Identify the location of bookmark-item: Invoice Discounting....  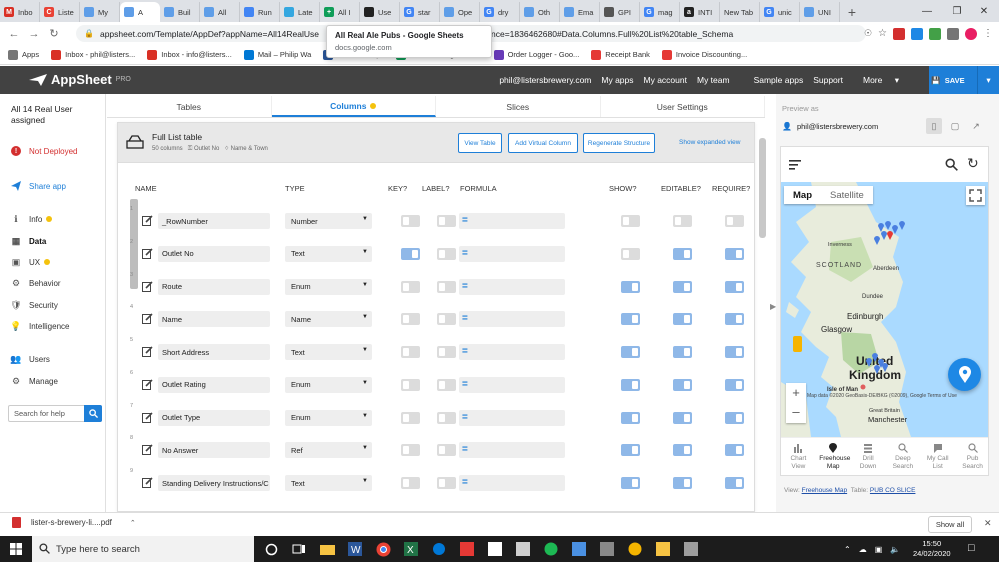
(704, 54).